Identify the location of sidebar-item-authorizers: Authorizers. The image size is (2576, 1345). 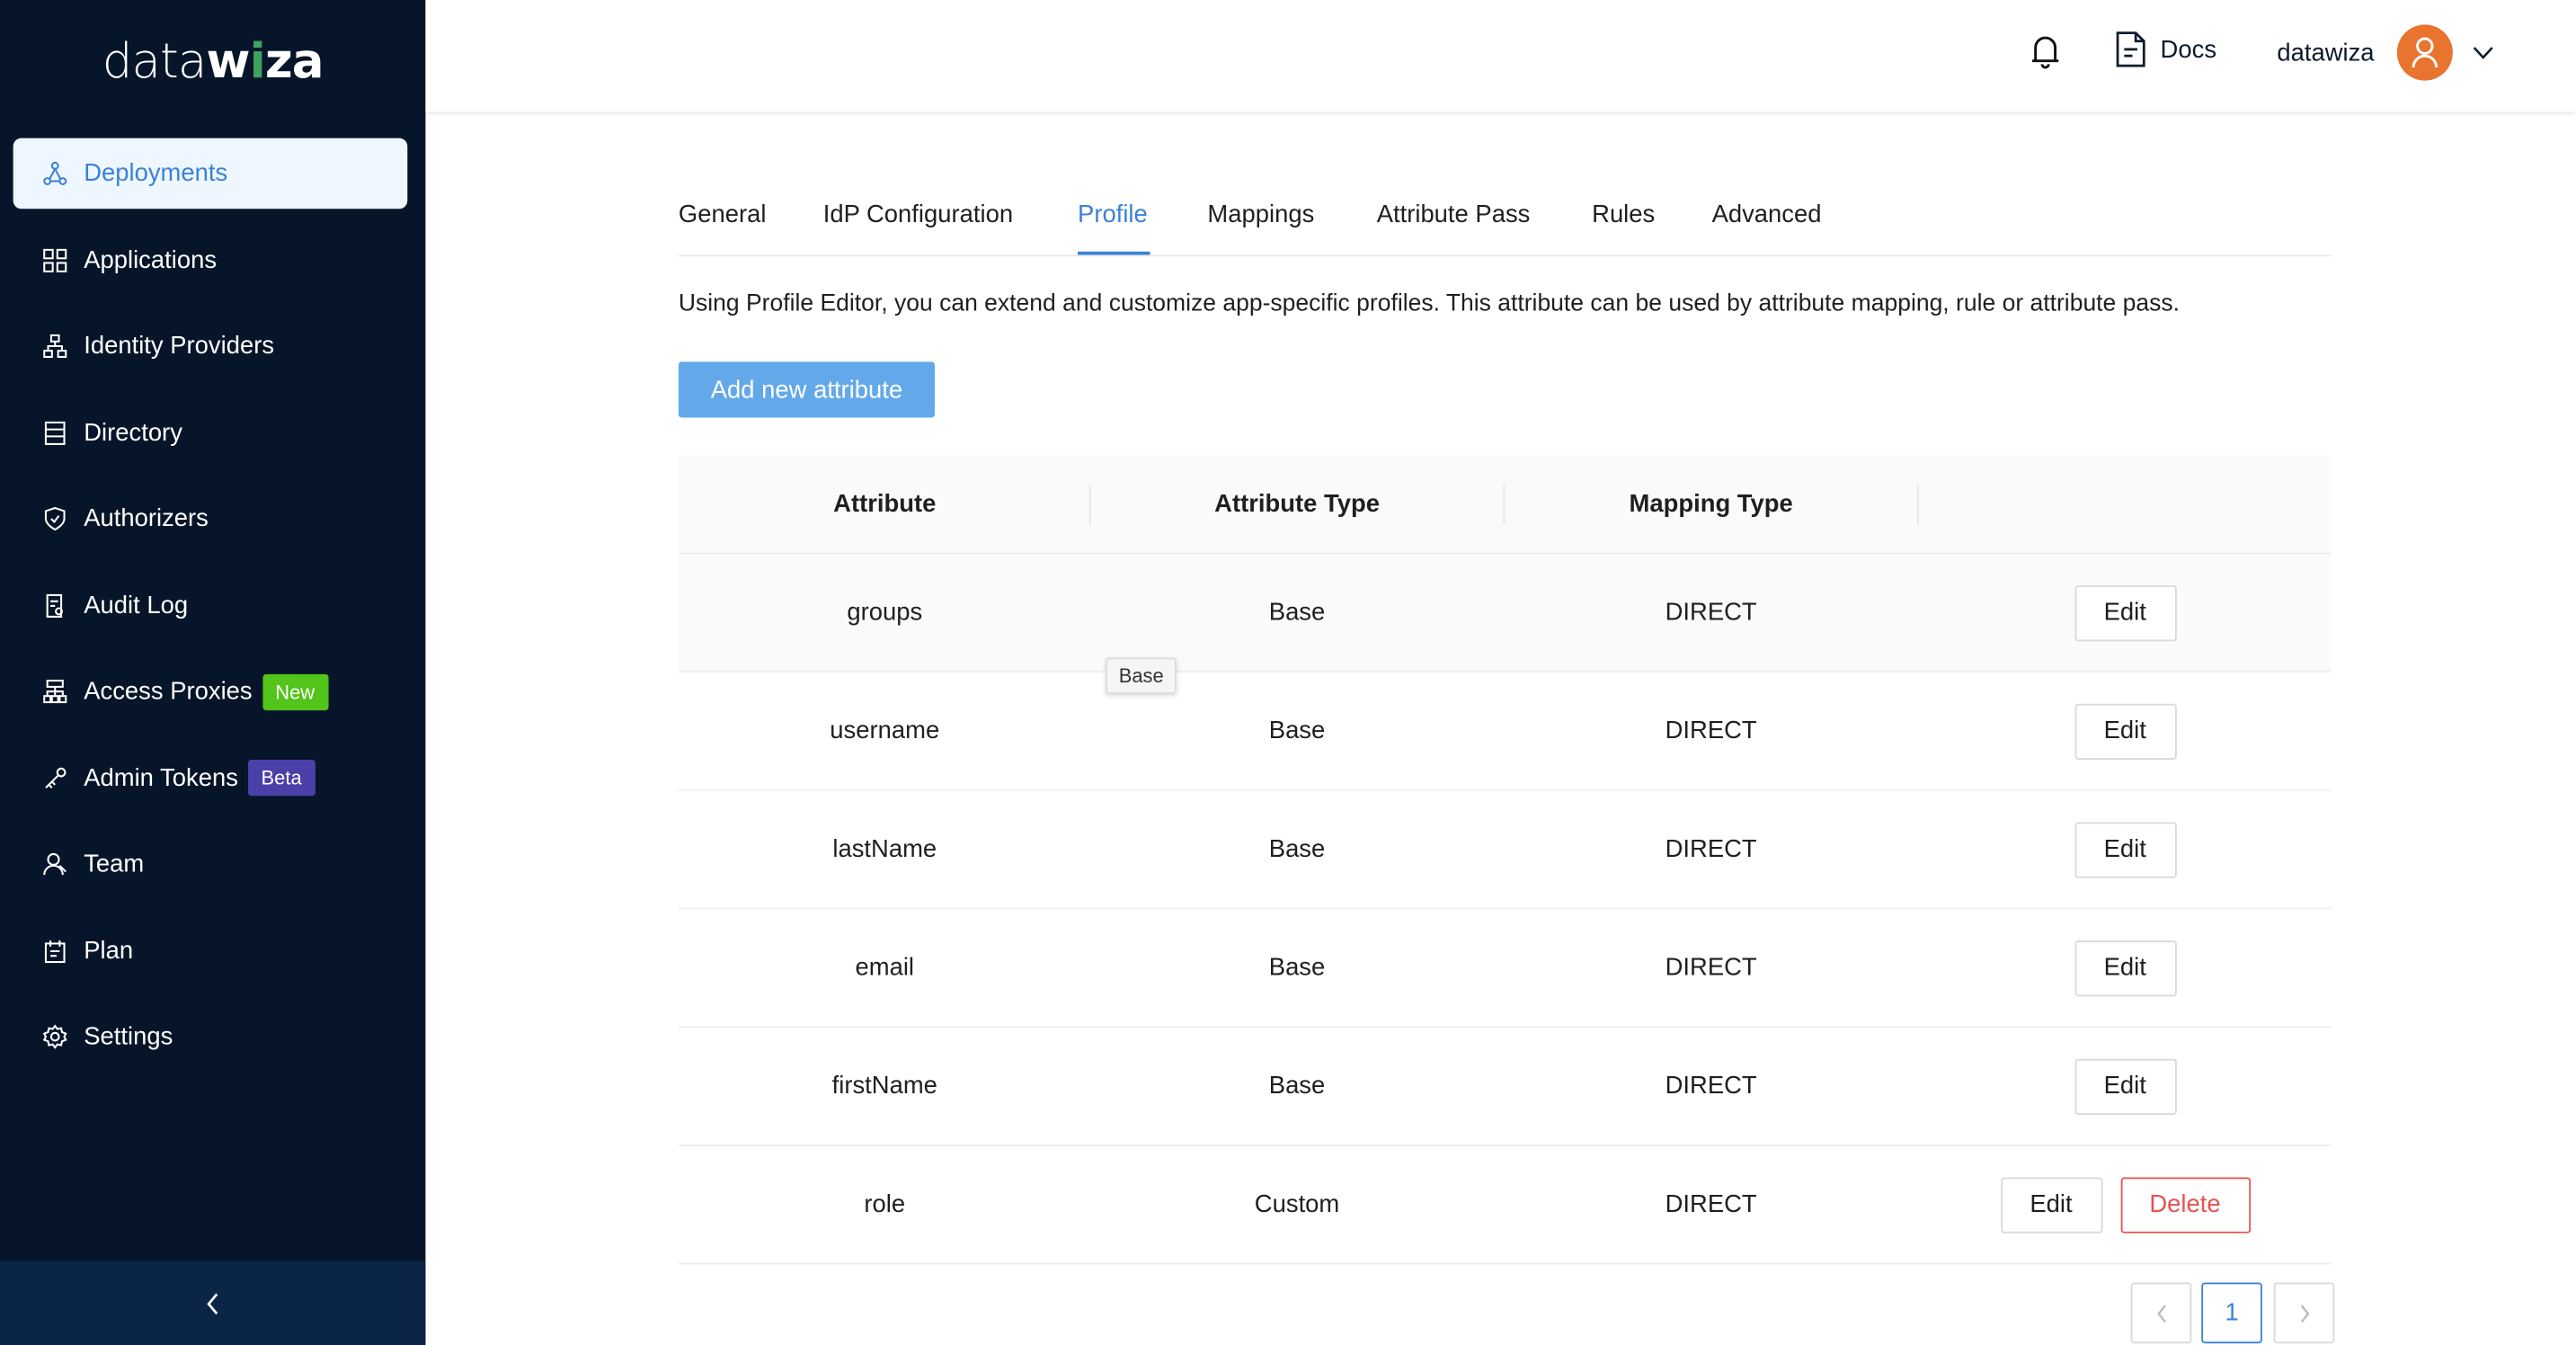
(210, 519).